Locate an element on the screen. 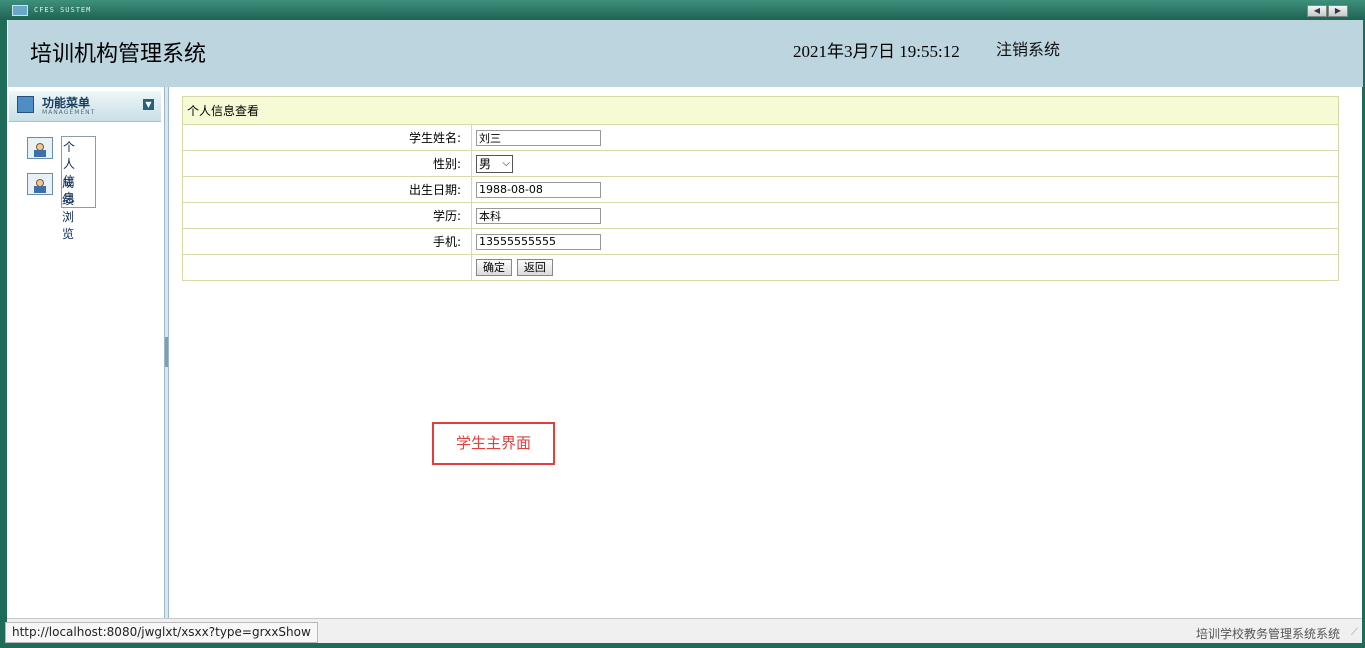 The height and width of the screenshot is (648, 1365). title-bar: CFES SUSTEM ◀ ▶ is located at coordinates (682, 10).